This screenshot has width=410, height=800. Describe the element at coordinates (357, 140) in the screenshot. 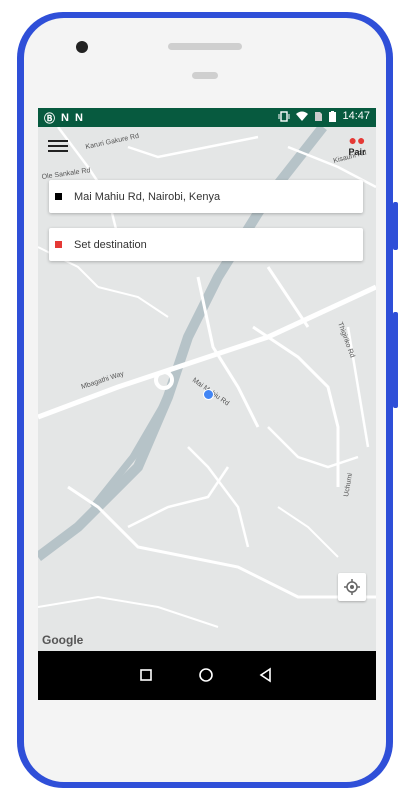

I see `people-icon: ●●` at that location.